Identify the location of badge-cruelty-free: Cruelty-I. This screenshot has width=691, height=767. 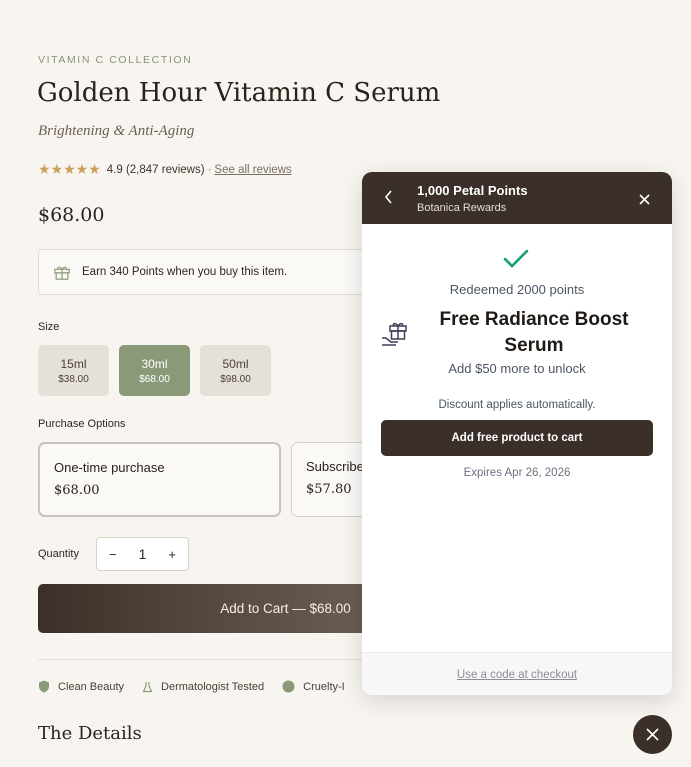
(313, 686).